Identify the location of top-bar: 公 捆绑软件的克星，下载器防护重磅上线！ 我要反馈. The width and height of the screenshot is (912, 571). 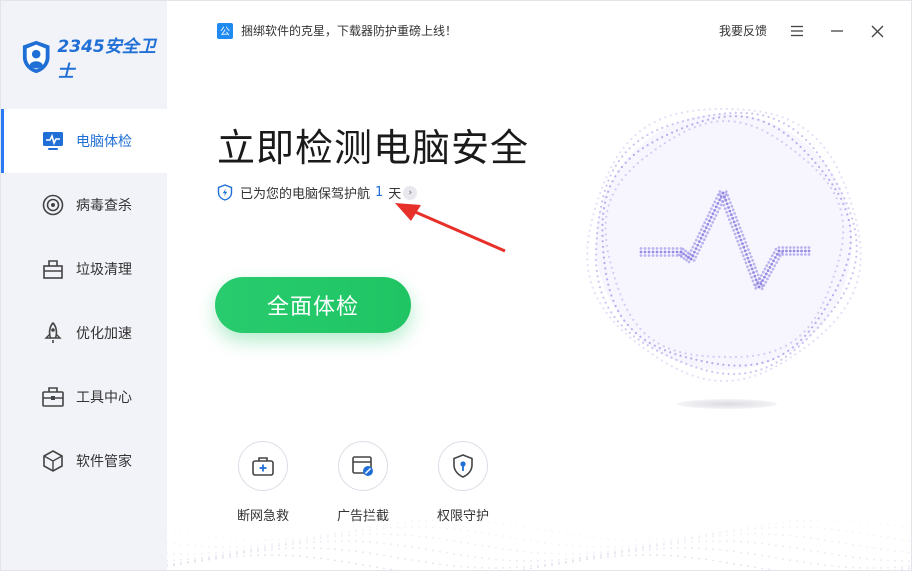
(539, 31).